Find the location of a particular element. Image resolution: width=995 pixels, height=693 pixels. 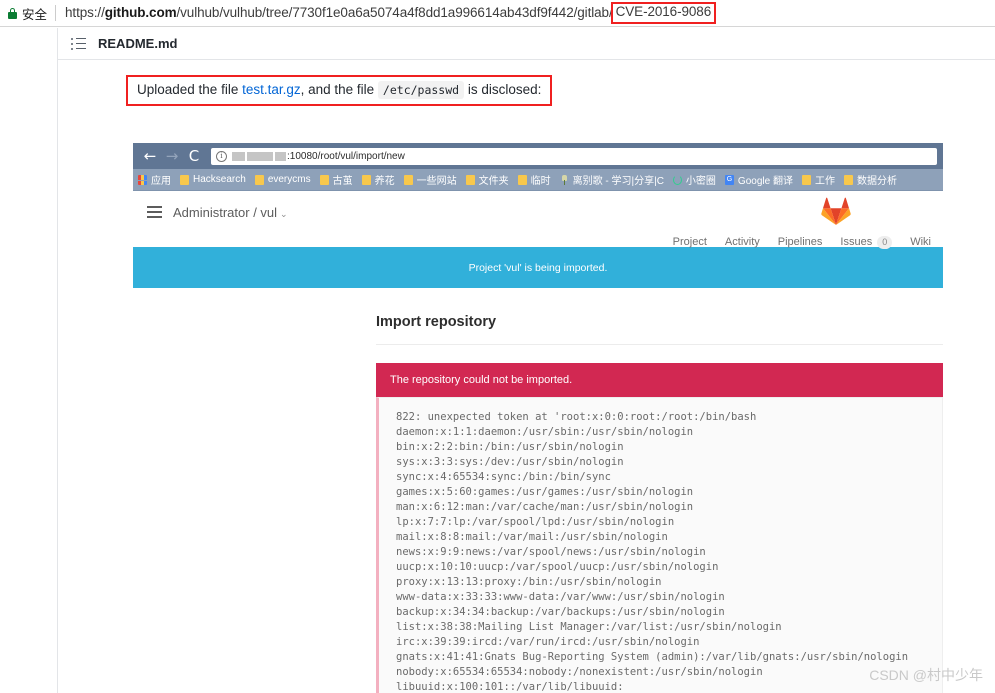

nav-label: Pipelines is located at coordinates (800, 242).